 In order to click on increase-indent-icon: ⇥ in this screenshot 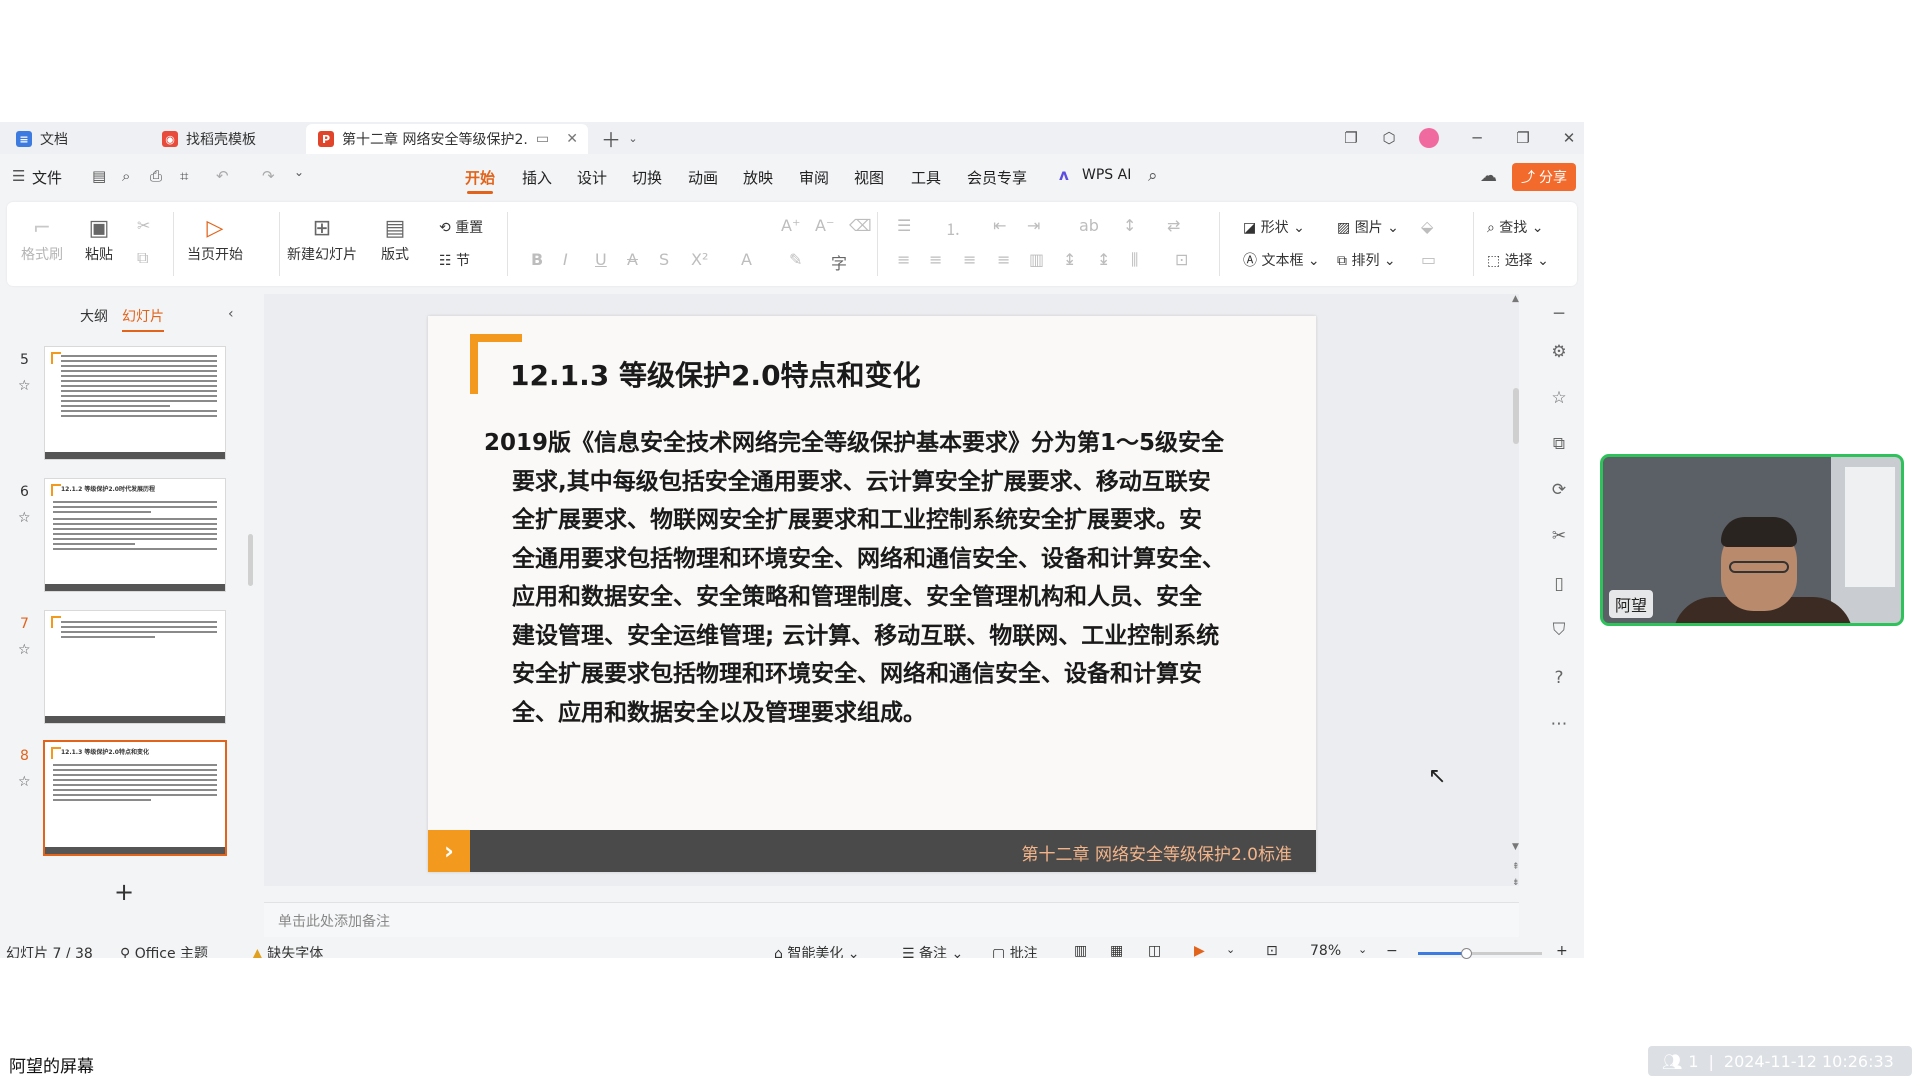, I will do `click(1033, 225)`.